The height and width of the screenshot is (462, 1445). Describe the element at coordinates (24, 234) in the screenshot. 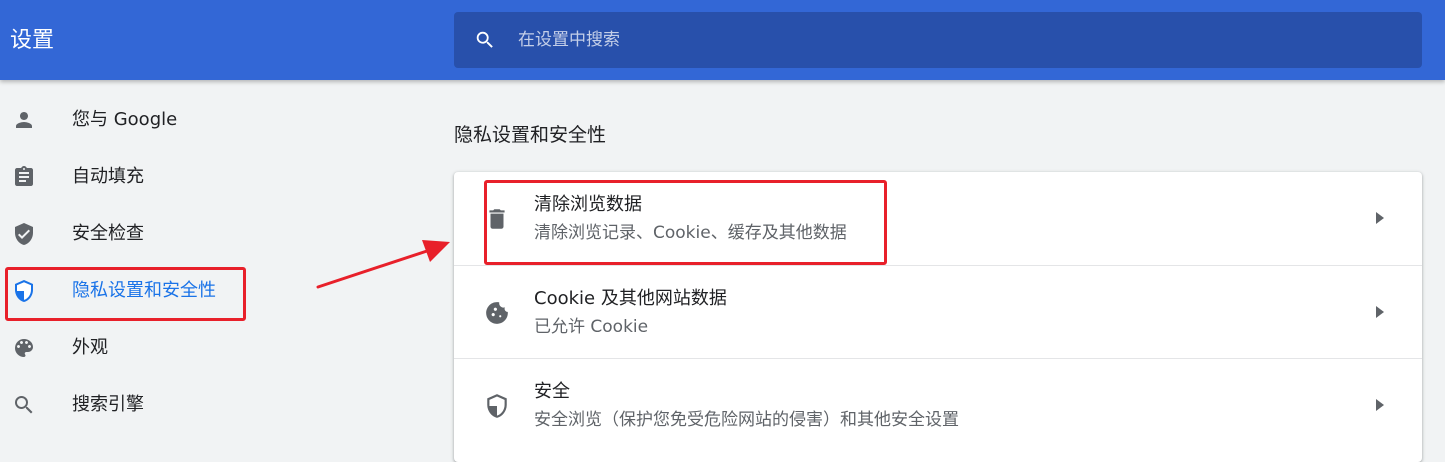

I see `shield-check-icon` at that location.